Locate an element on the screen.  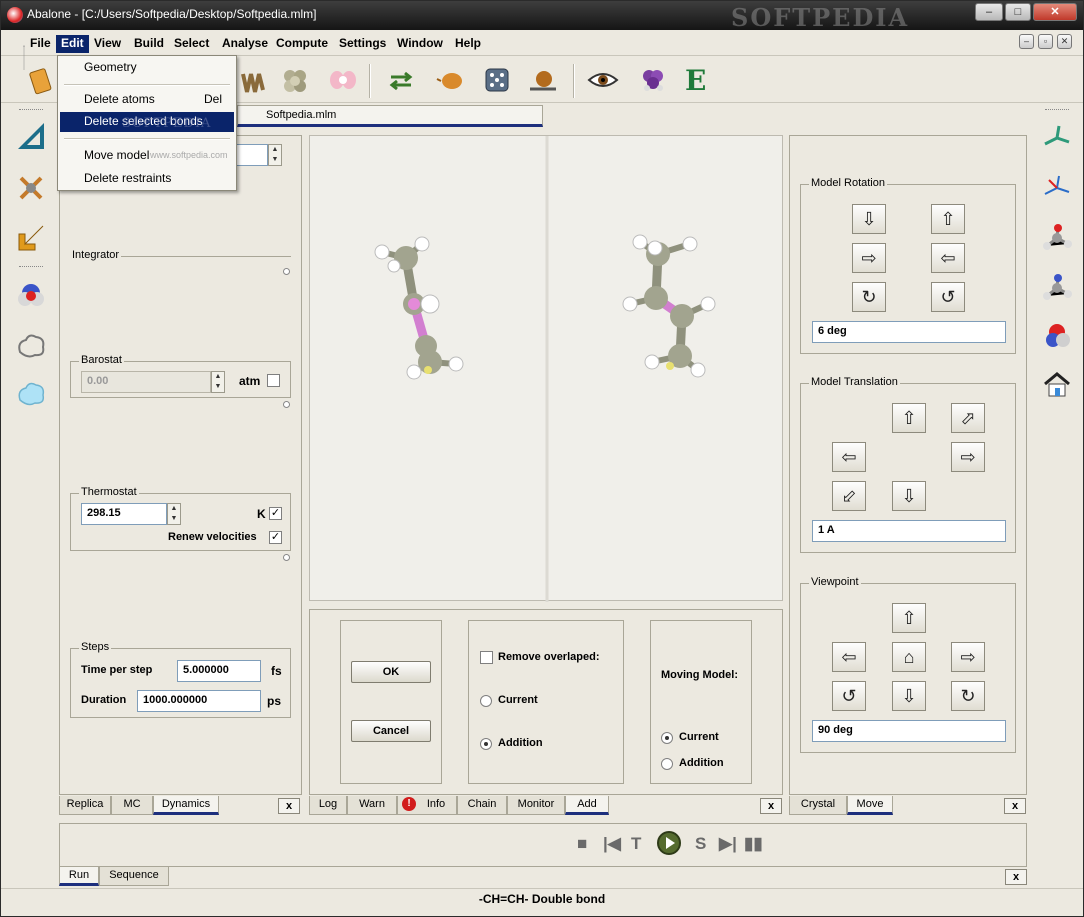
menu-compute: Compute is located at coordinates (302, 44).